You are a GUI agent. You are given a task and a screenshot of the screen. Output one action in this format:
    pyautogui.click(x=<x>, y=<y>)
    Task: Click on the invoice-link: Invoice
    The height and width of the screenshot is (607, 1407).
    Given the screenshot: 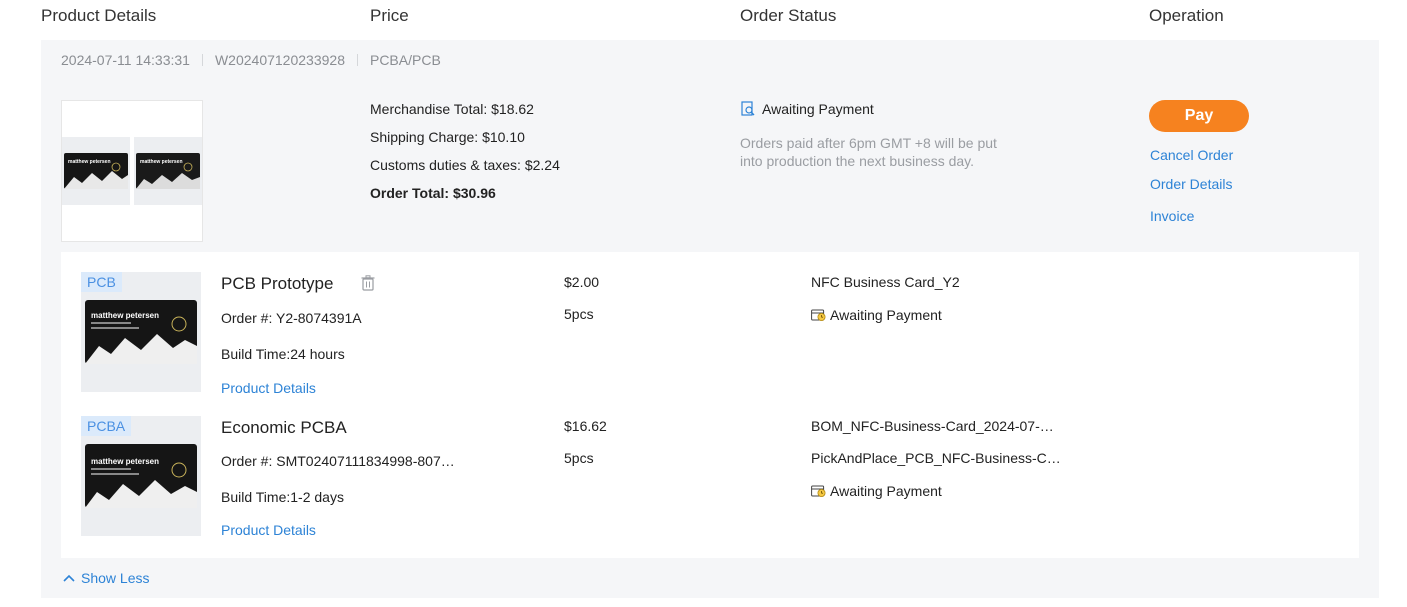 What is the action you would take?
    pyautogui.click(x=1172, y=216)
    